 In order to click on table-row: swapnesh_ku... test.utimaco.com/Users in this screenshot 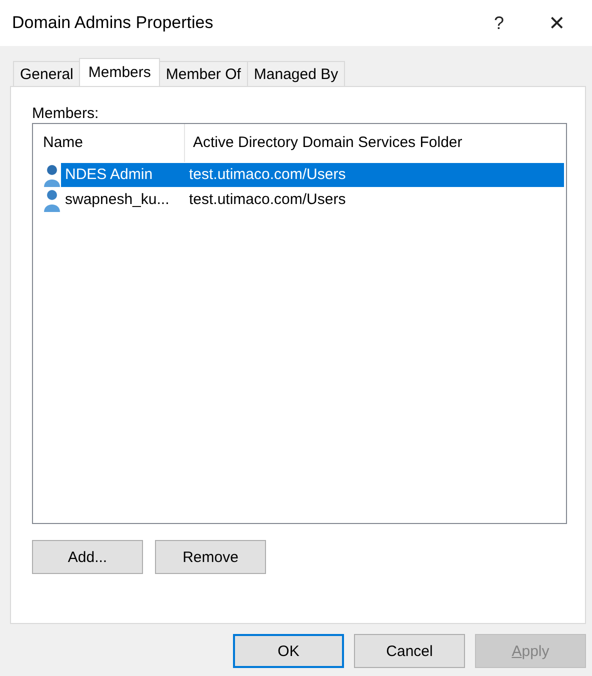, I will do `click(312, 200)`.